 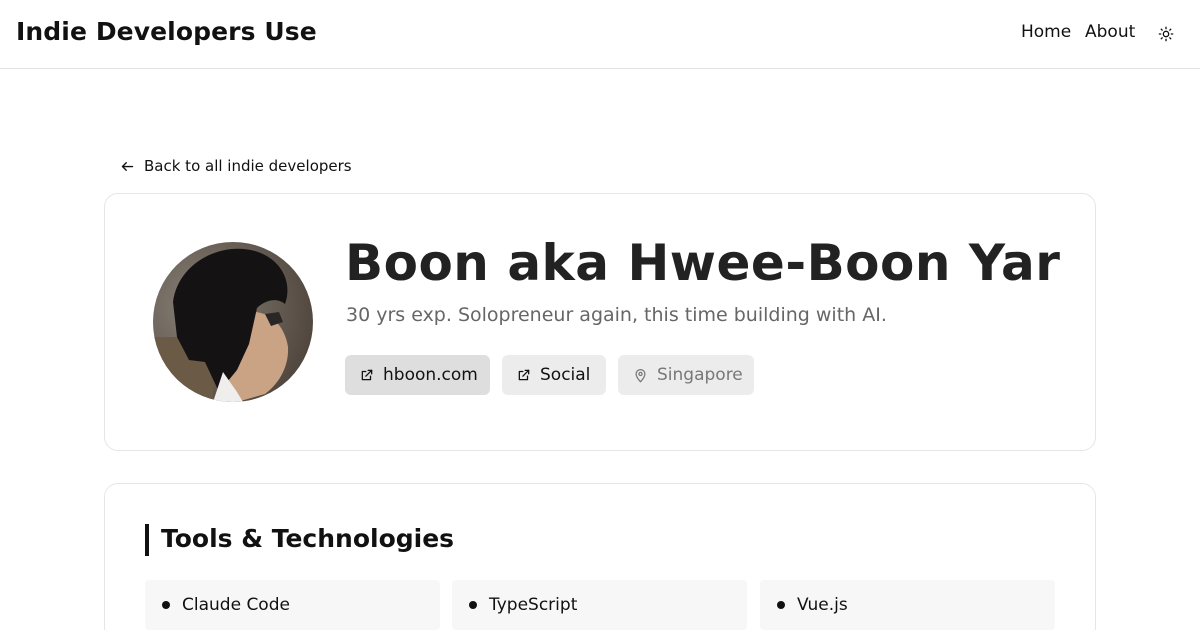 What do you see at coordinates (700, 375) in the screenshot?
I see `location-label: Singapore` at bounding box center [700, 375].